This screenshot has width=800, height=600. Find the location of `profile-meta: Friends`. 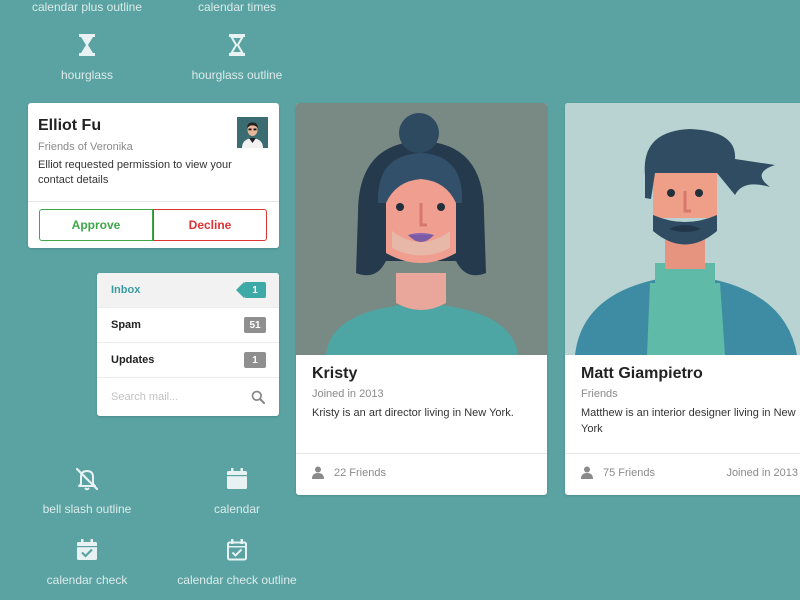

profile-meta: Friends is located at coordinates (599, 394).